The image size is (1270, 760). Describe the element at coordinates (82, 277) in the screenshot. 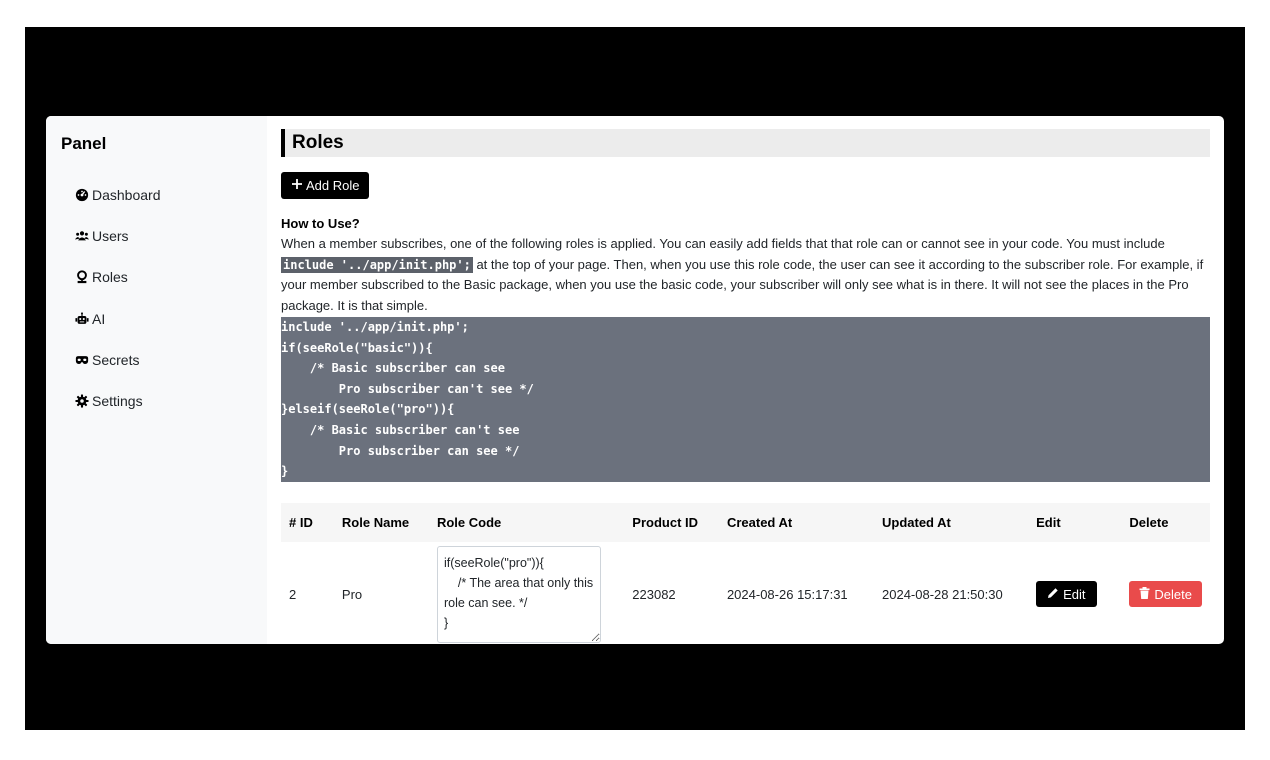

I see `roles-icon` at that location.